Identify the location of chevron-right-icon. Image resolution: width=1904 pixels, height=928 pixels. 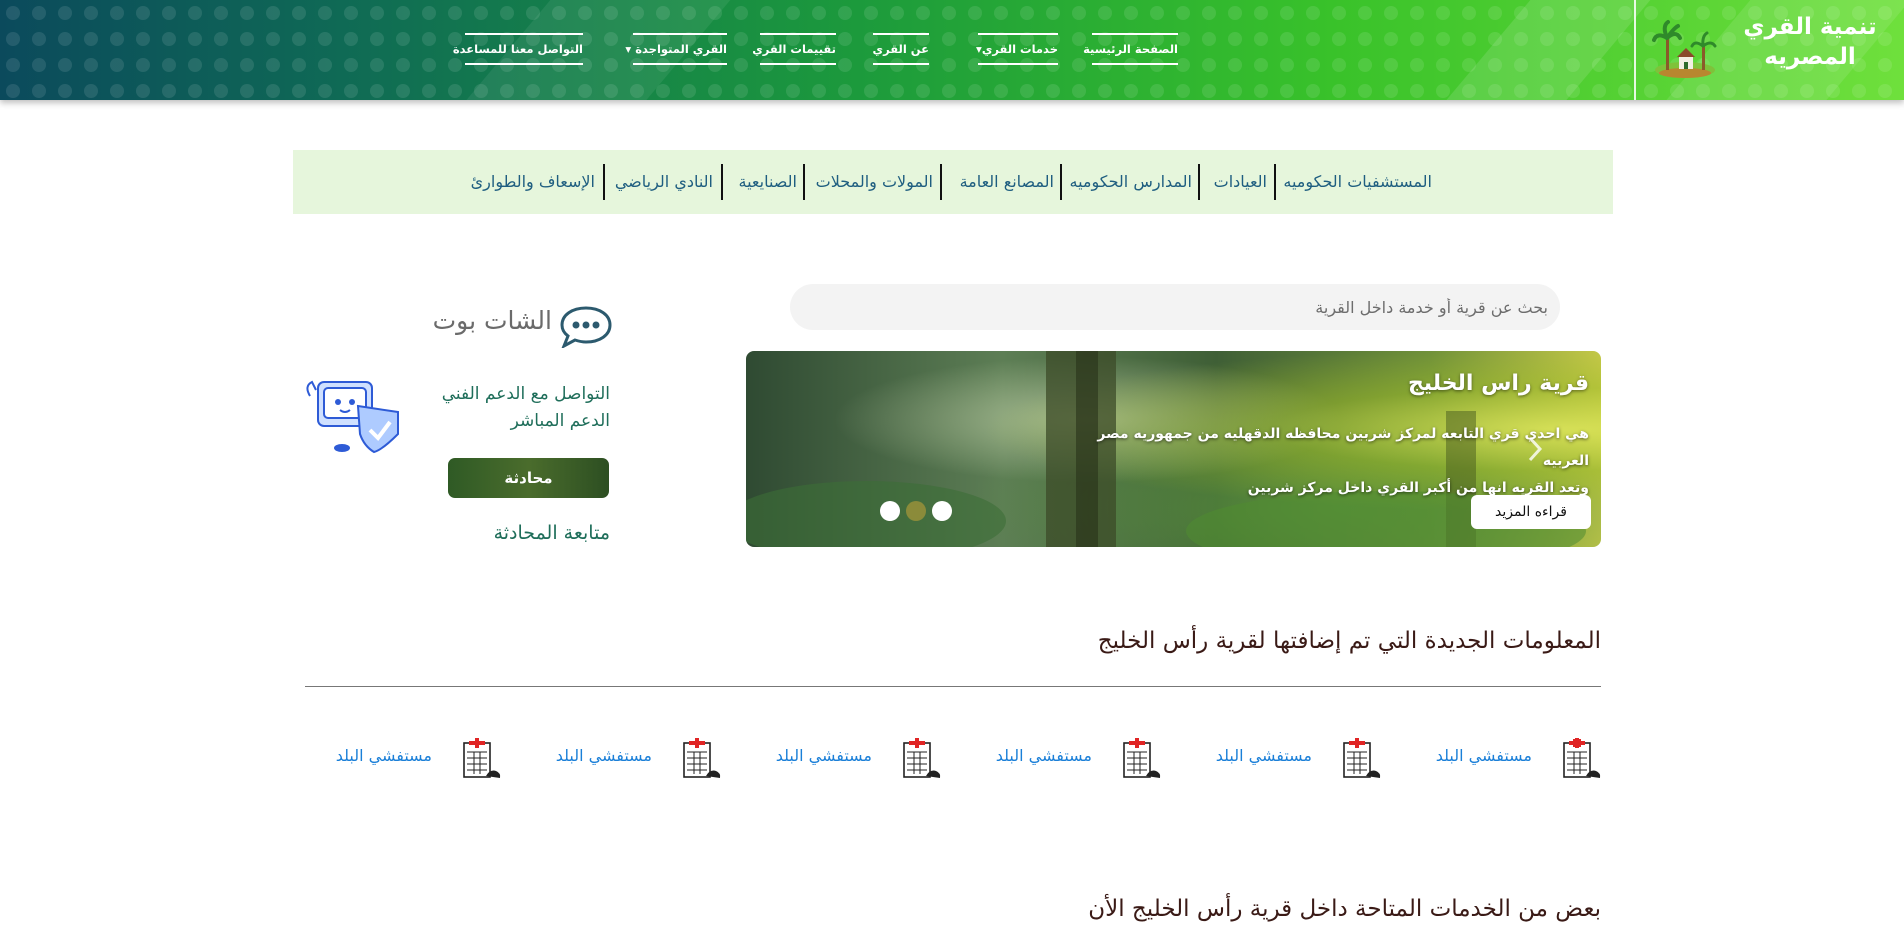
(1535, 449).